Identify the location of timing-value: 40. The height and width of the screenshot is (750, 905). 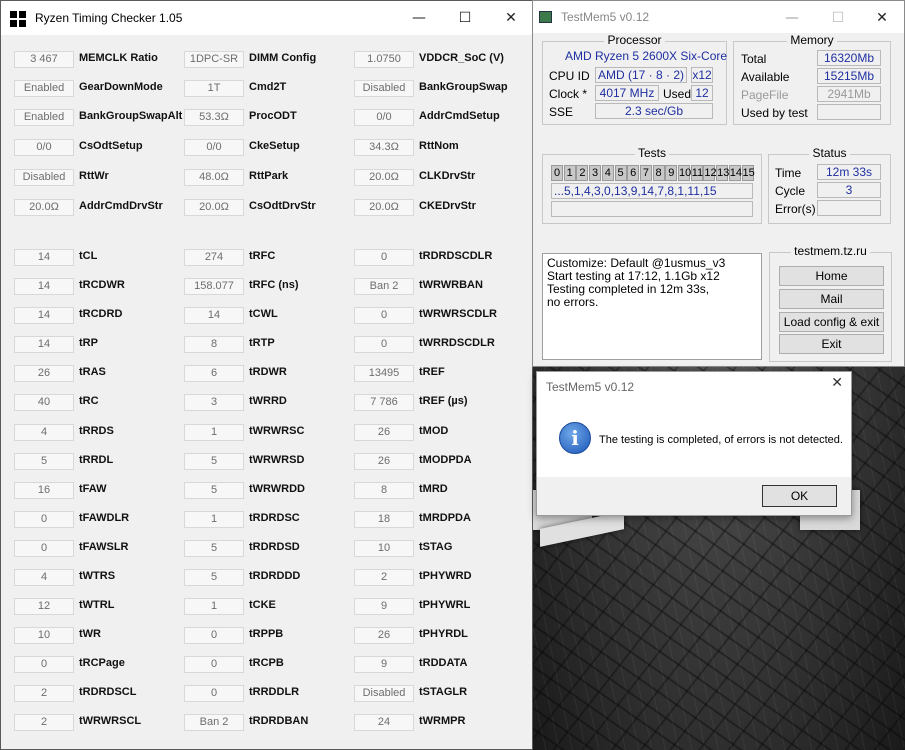
(44, 402).